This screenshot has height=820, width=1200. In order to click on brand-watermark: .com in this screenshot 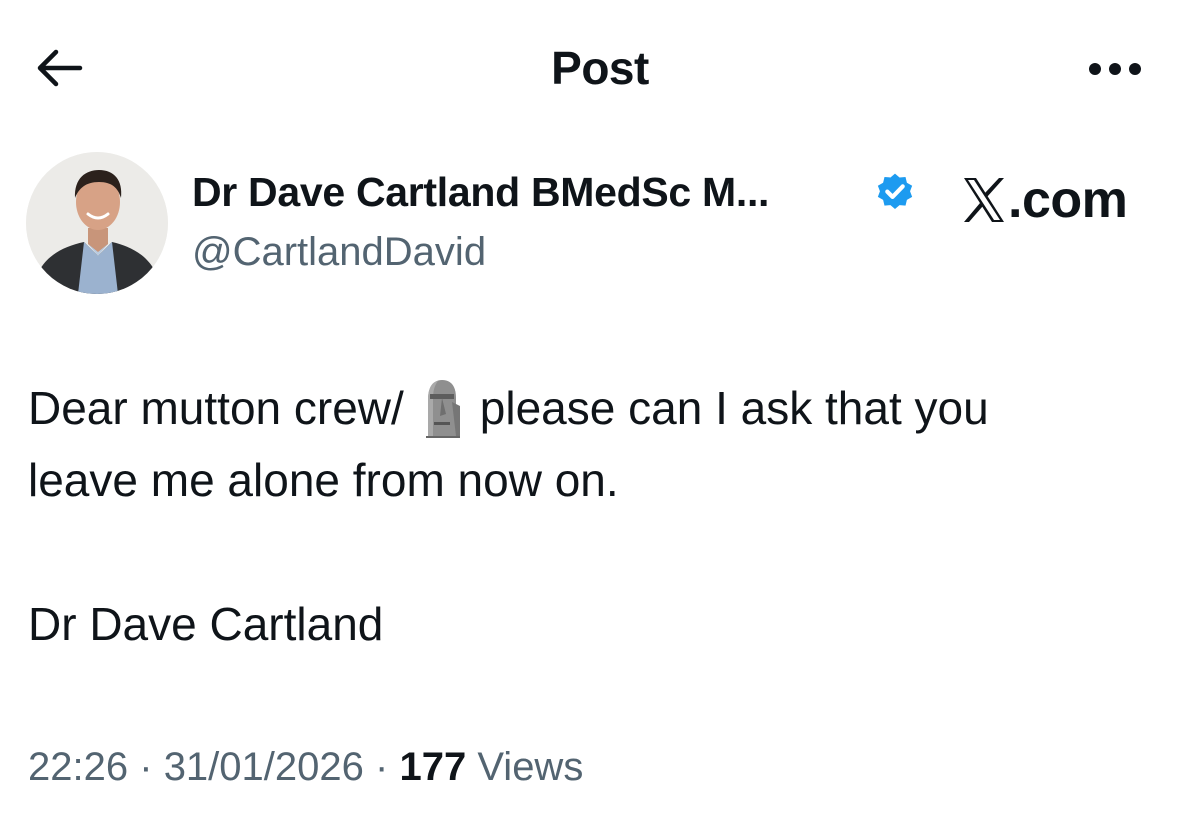, I will do `click(1045, 200)`.